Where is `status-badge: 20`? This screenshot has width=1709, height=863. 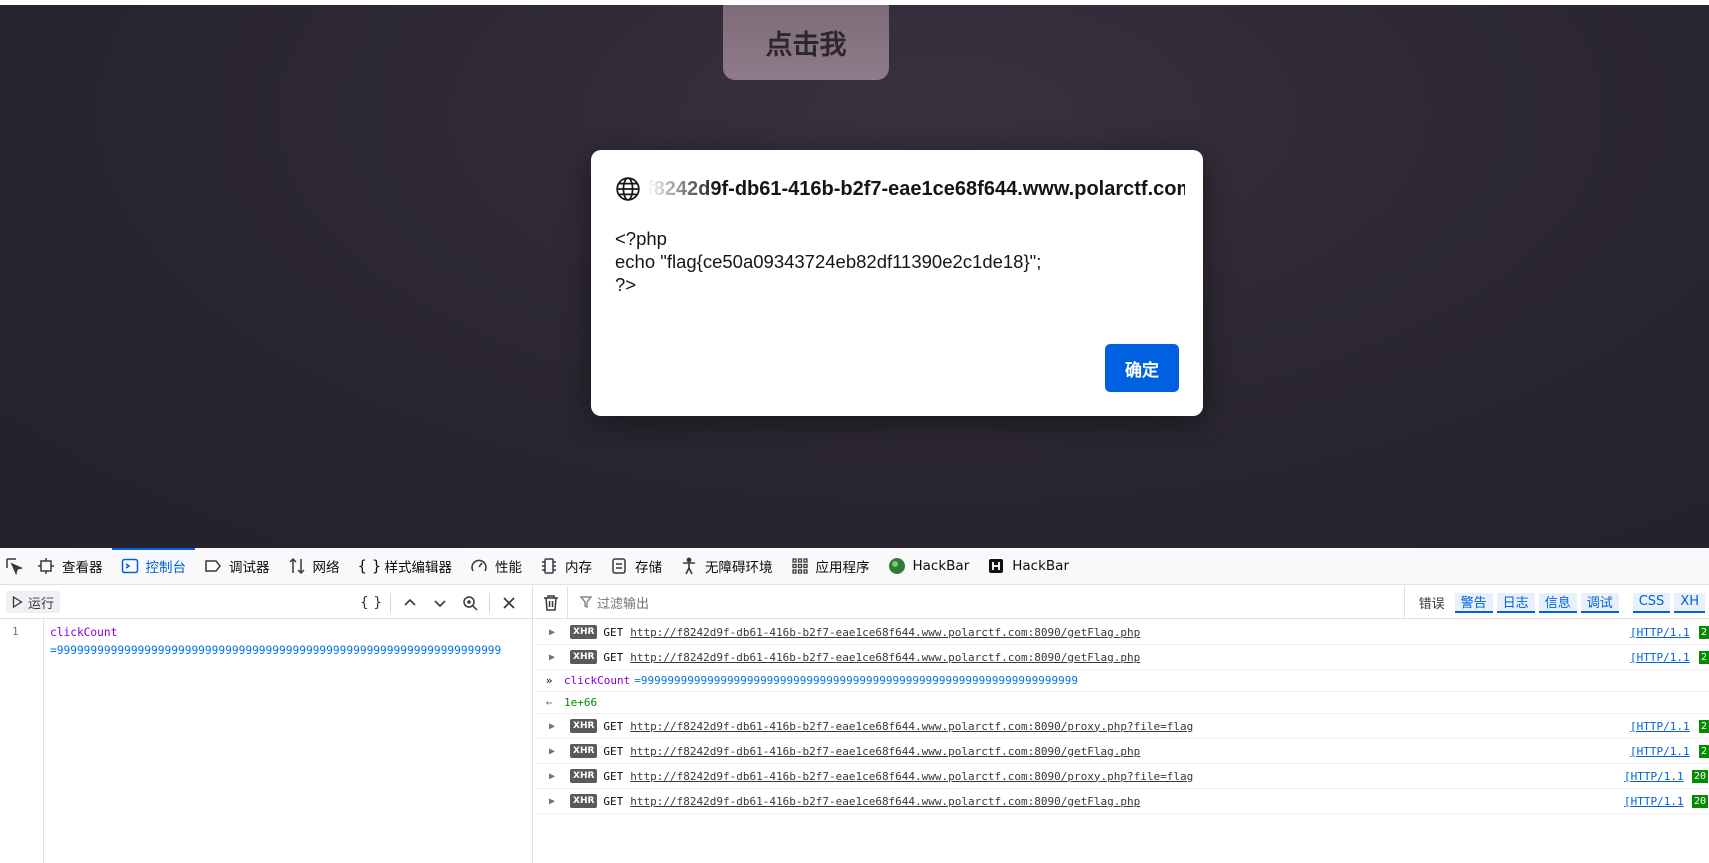 status-badge: 20 is located at coordinates (1700, 776).